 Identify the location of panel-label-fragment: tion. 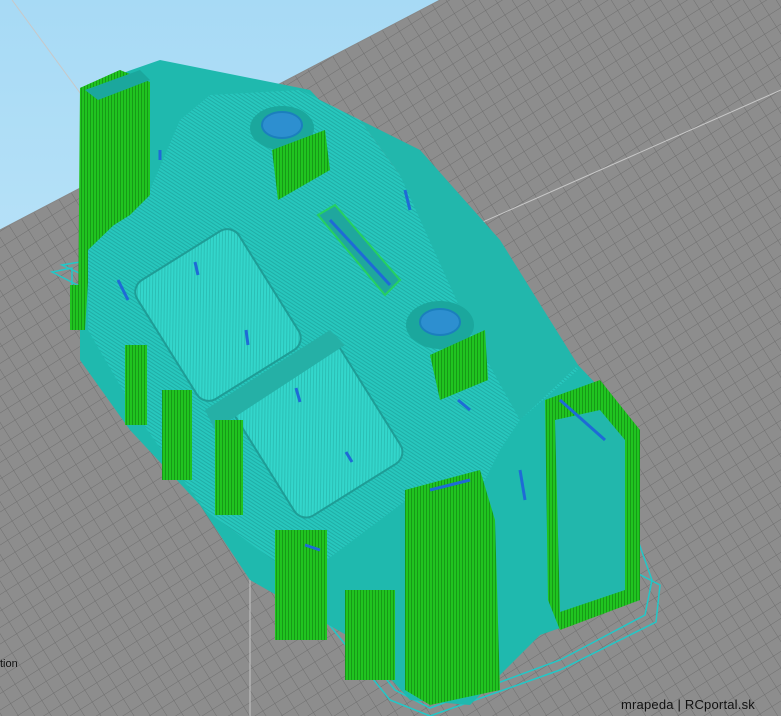
(9, 664).